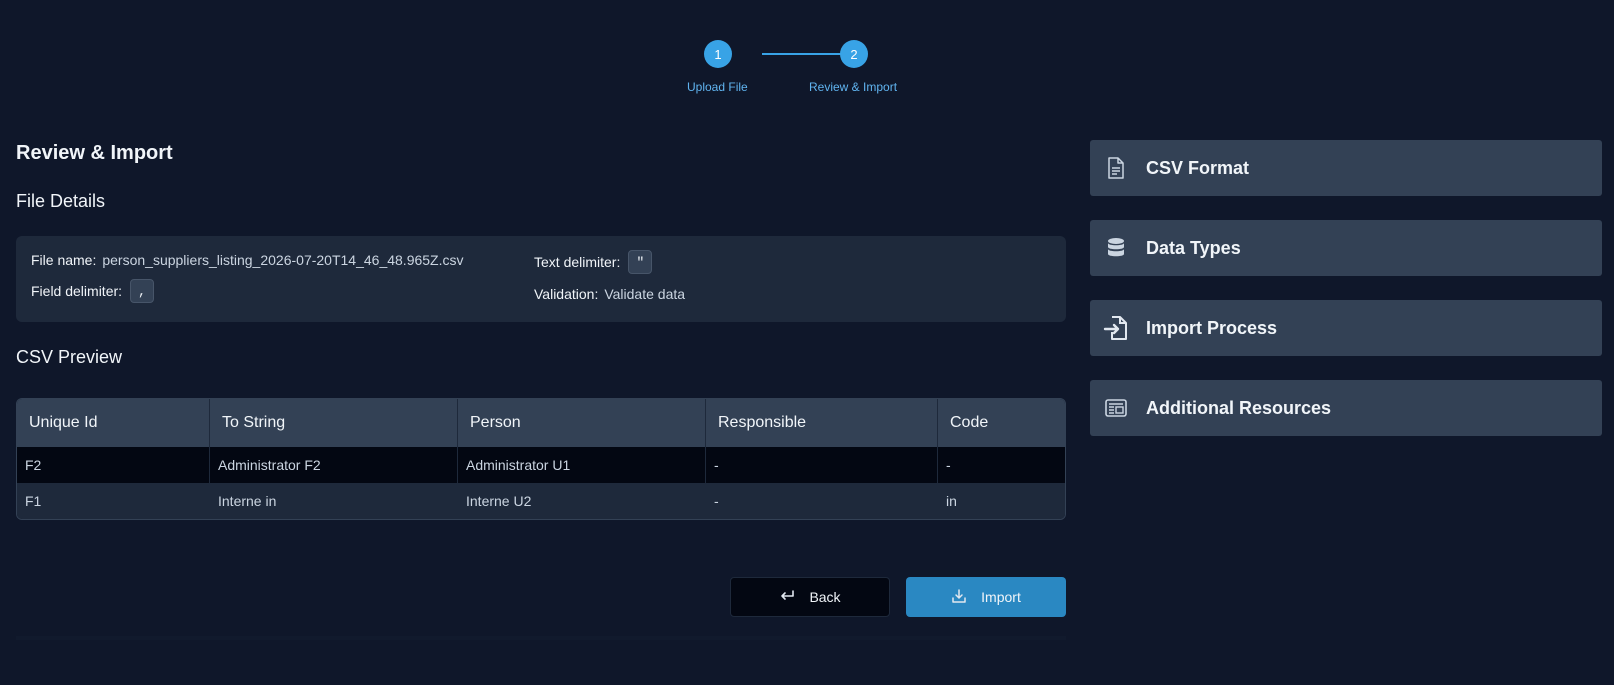 The height and width of the screenshot is (685, 1614). I want to click on column-header: Unique Id, so click(113, 423).